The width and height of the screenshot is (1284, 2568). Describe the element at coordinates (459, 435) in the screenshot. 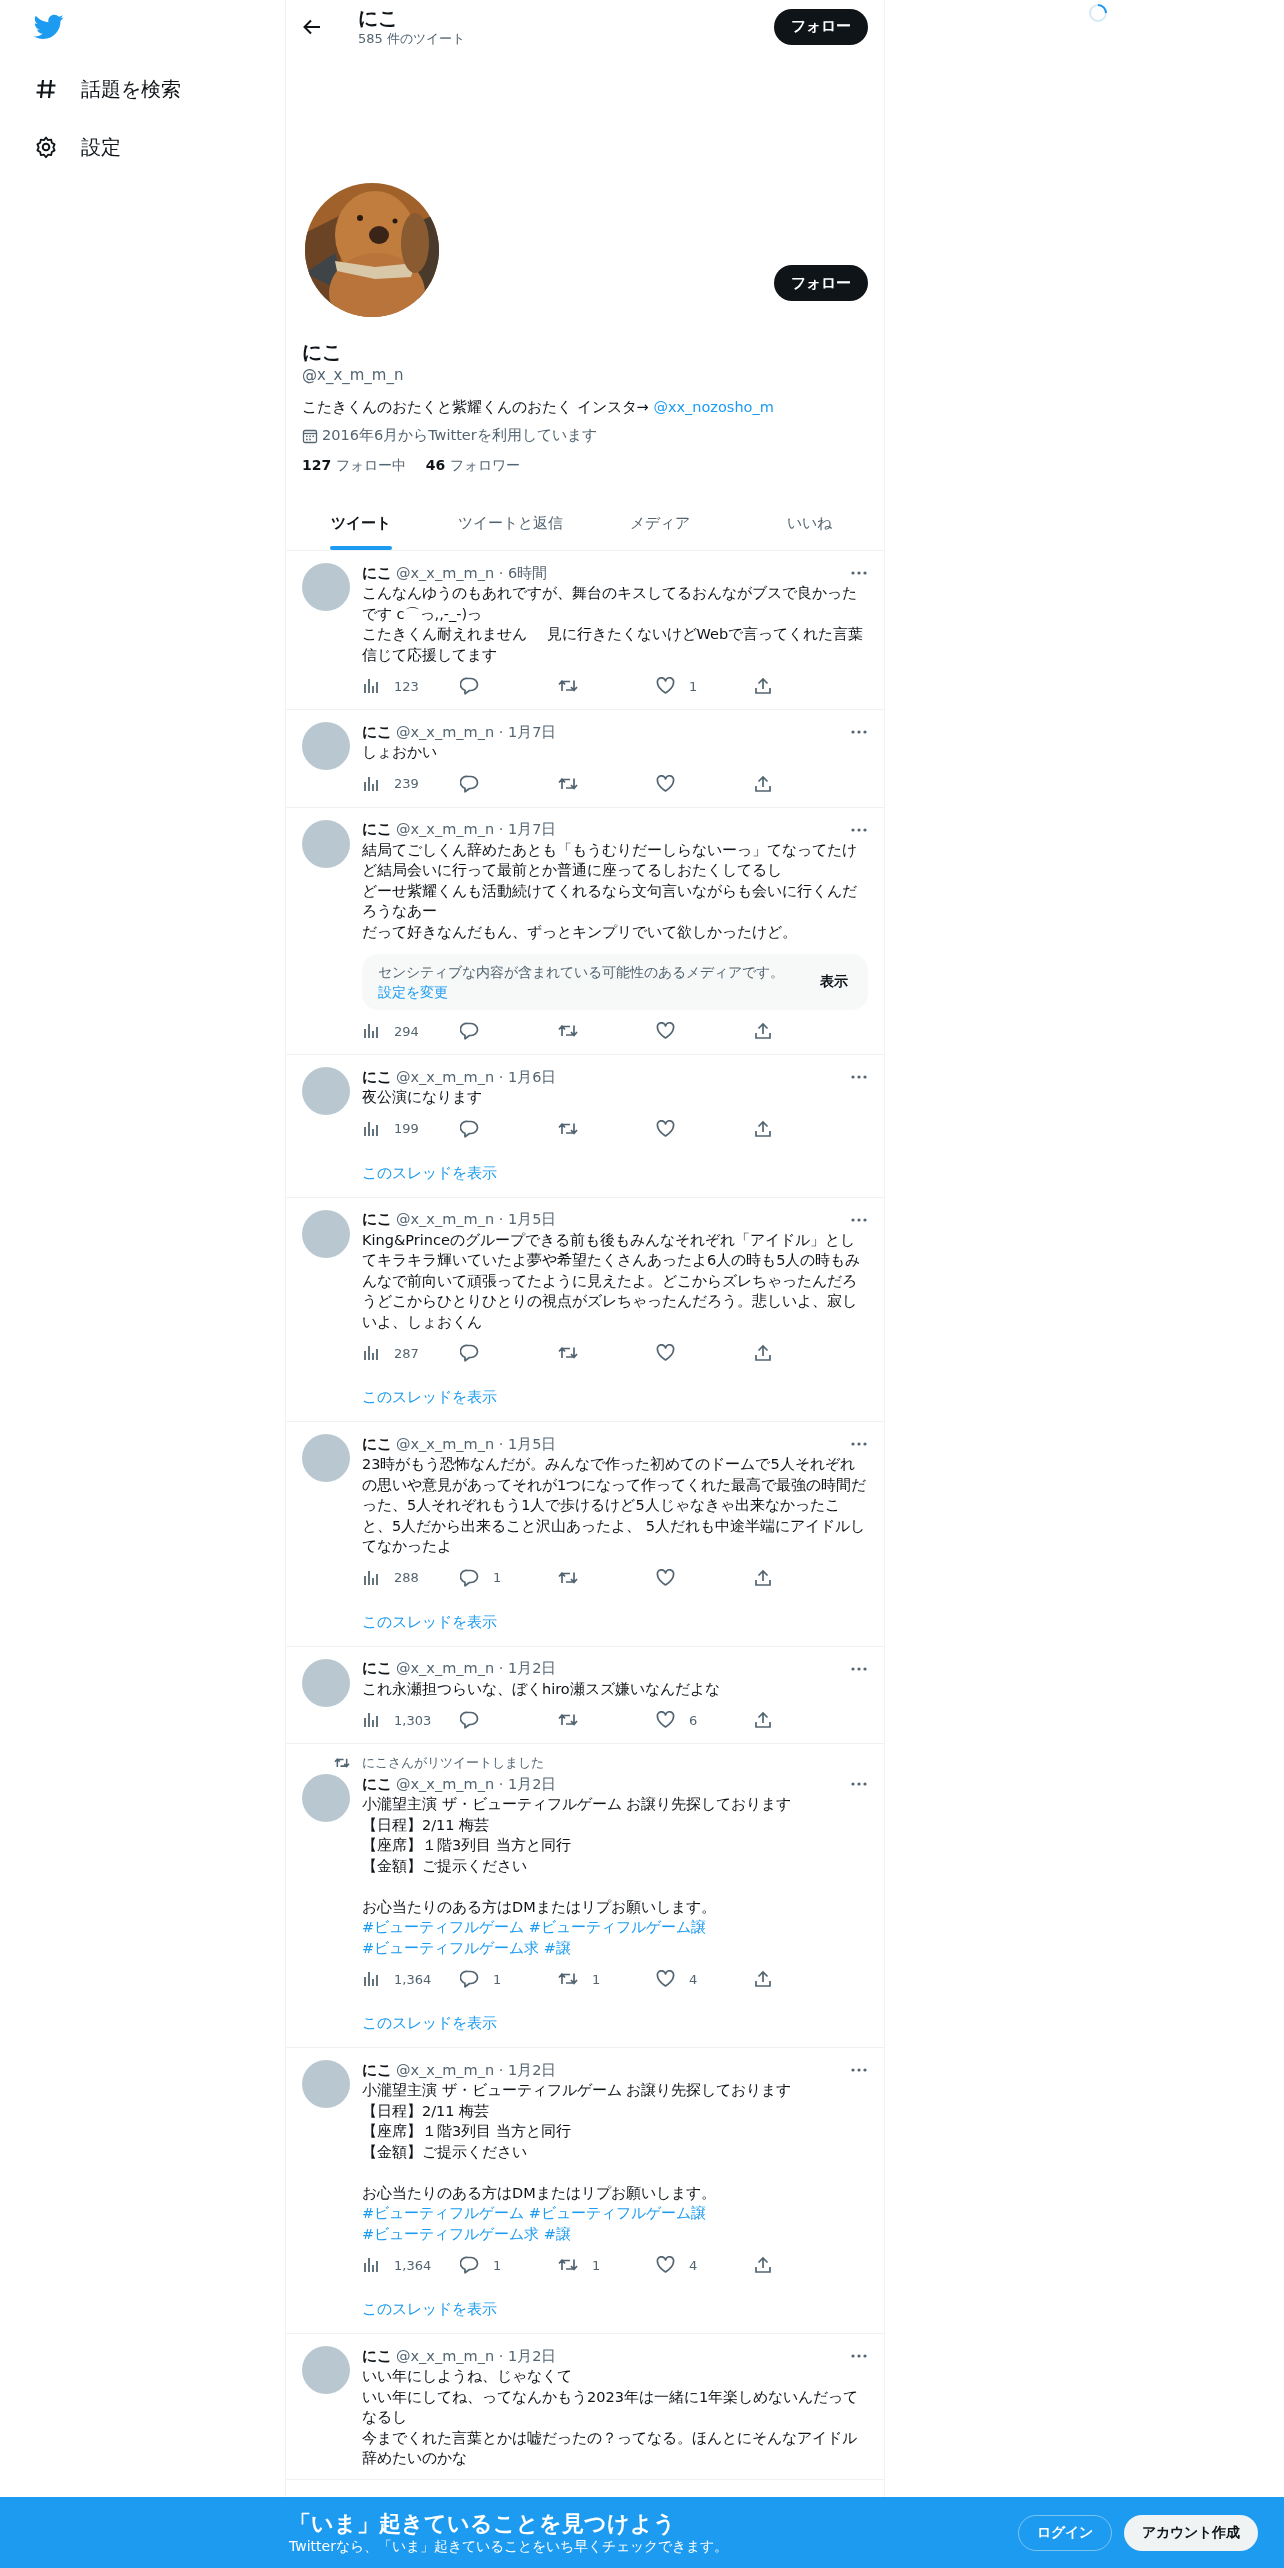

I see `join-date: 2016年6月からTwitterを利用しています` at that location.